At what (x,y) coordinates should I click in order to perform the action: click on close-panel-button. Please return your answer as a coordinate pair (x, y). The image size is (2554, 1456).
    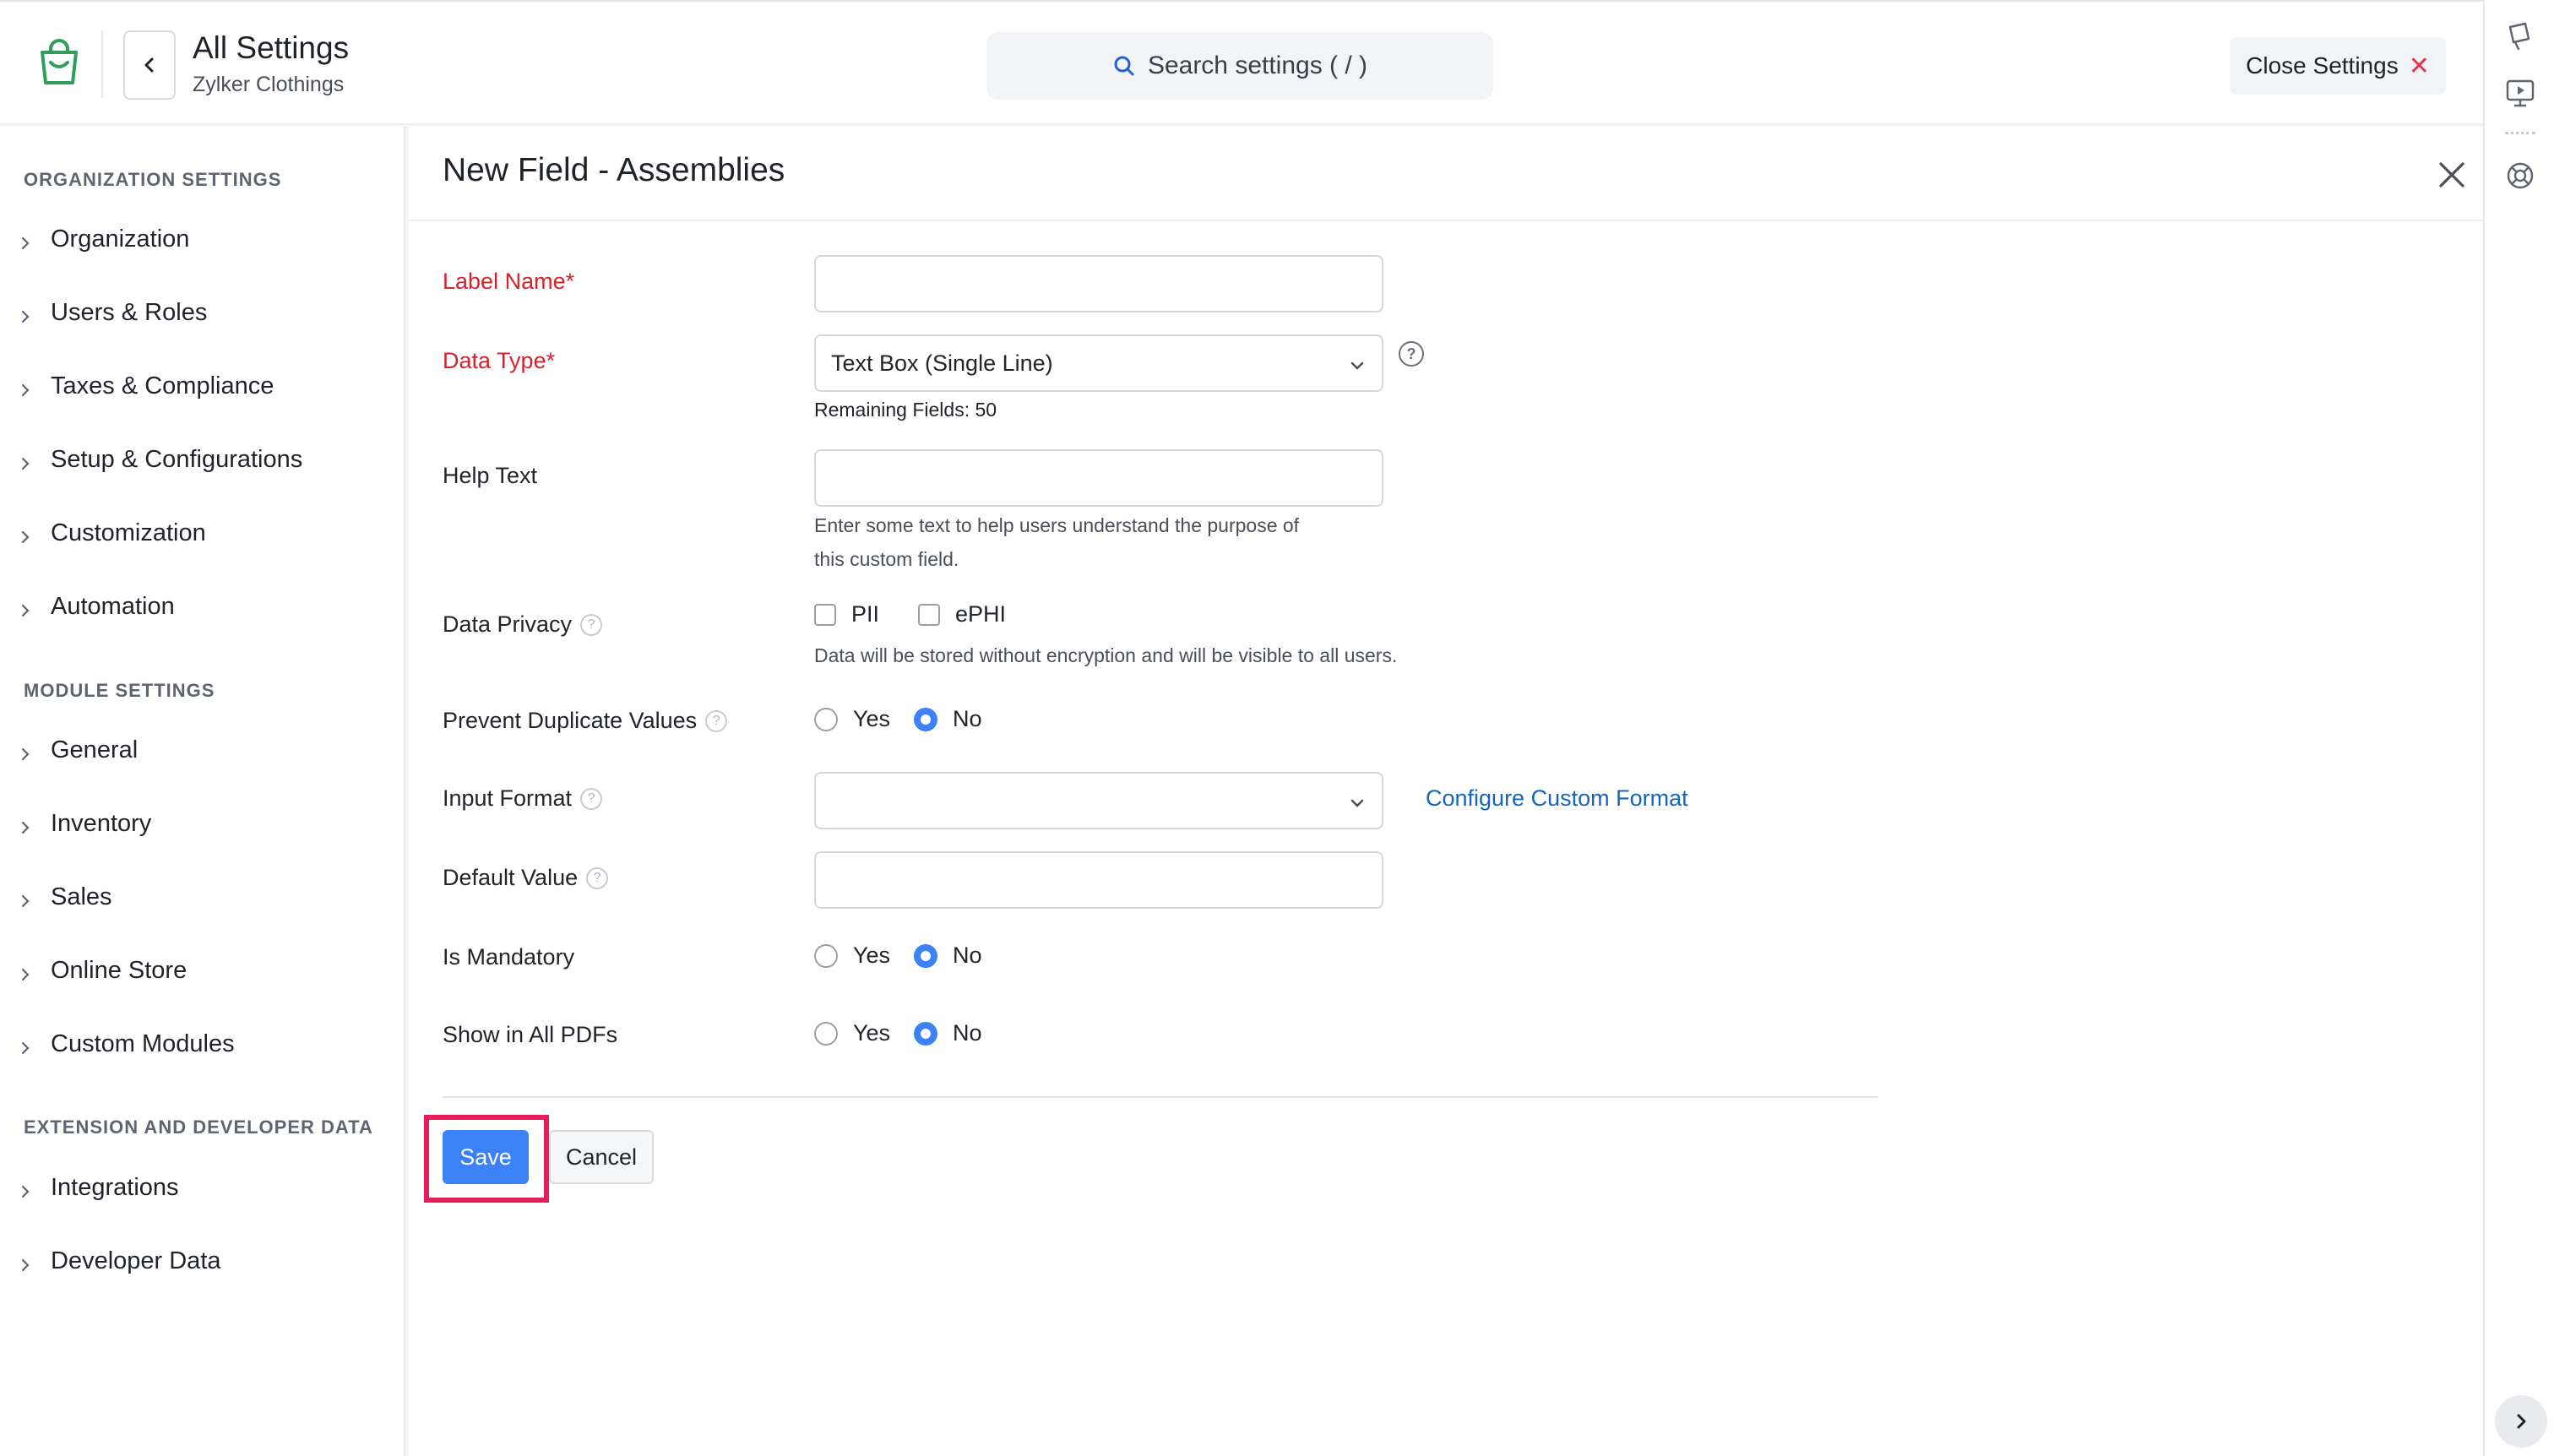
    Looking at the image, I should click on (2452, 175).